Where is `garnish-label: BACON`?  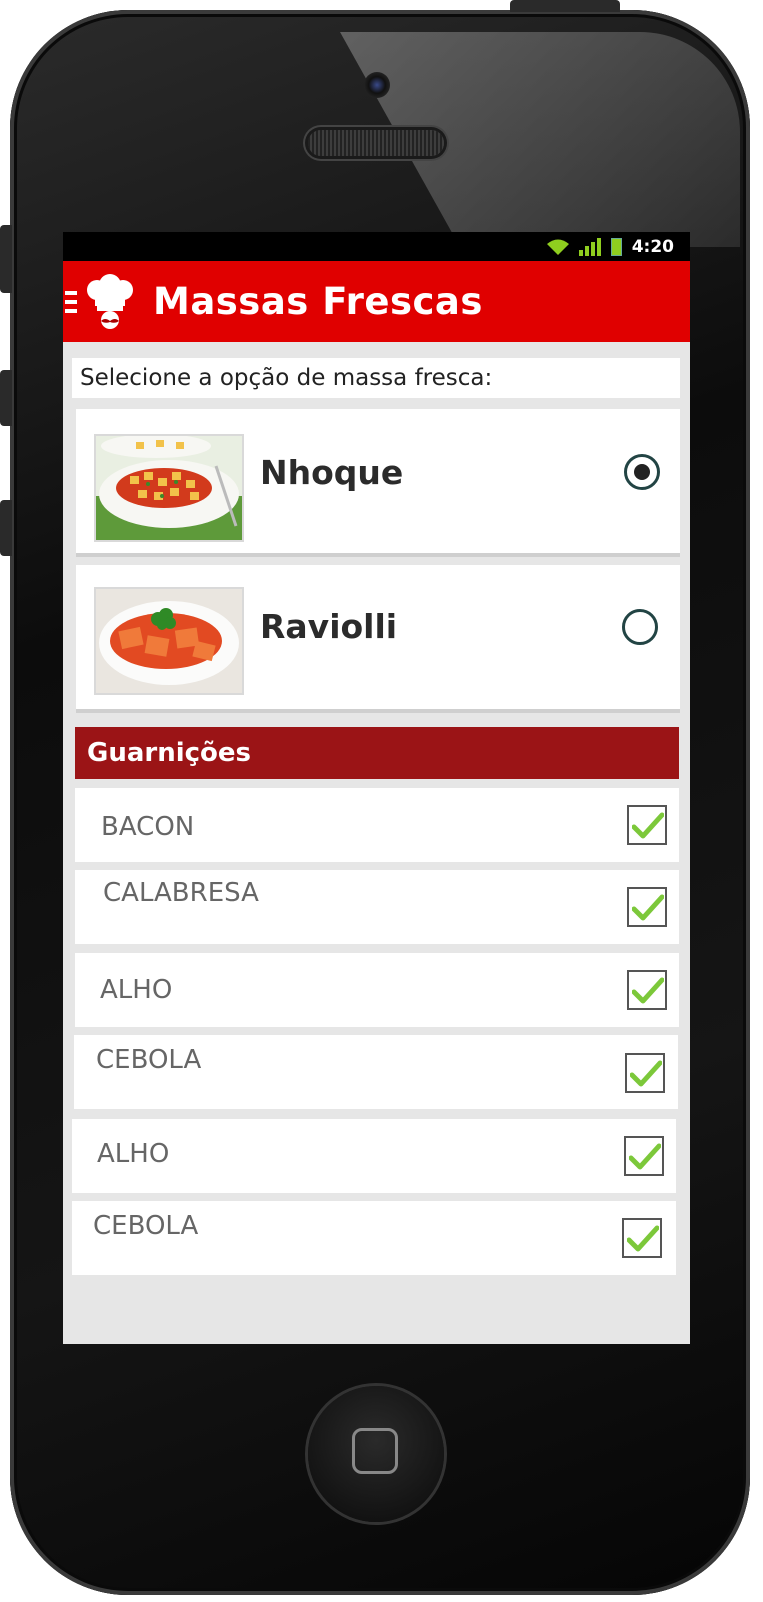
garnish-label: BACON is located at coordinates (148, 827).